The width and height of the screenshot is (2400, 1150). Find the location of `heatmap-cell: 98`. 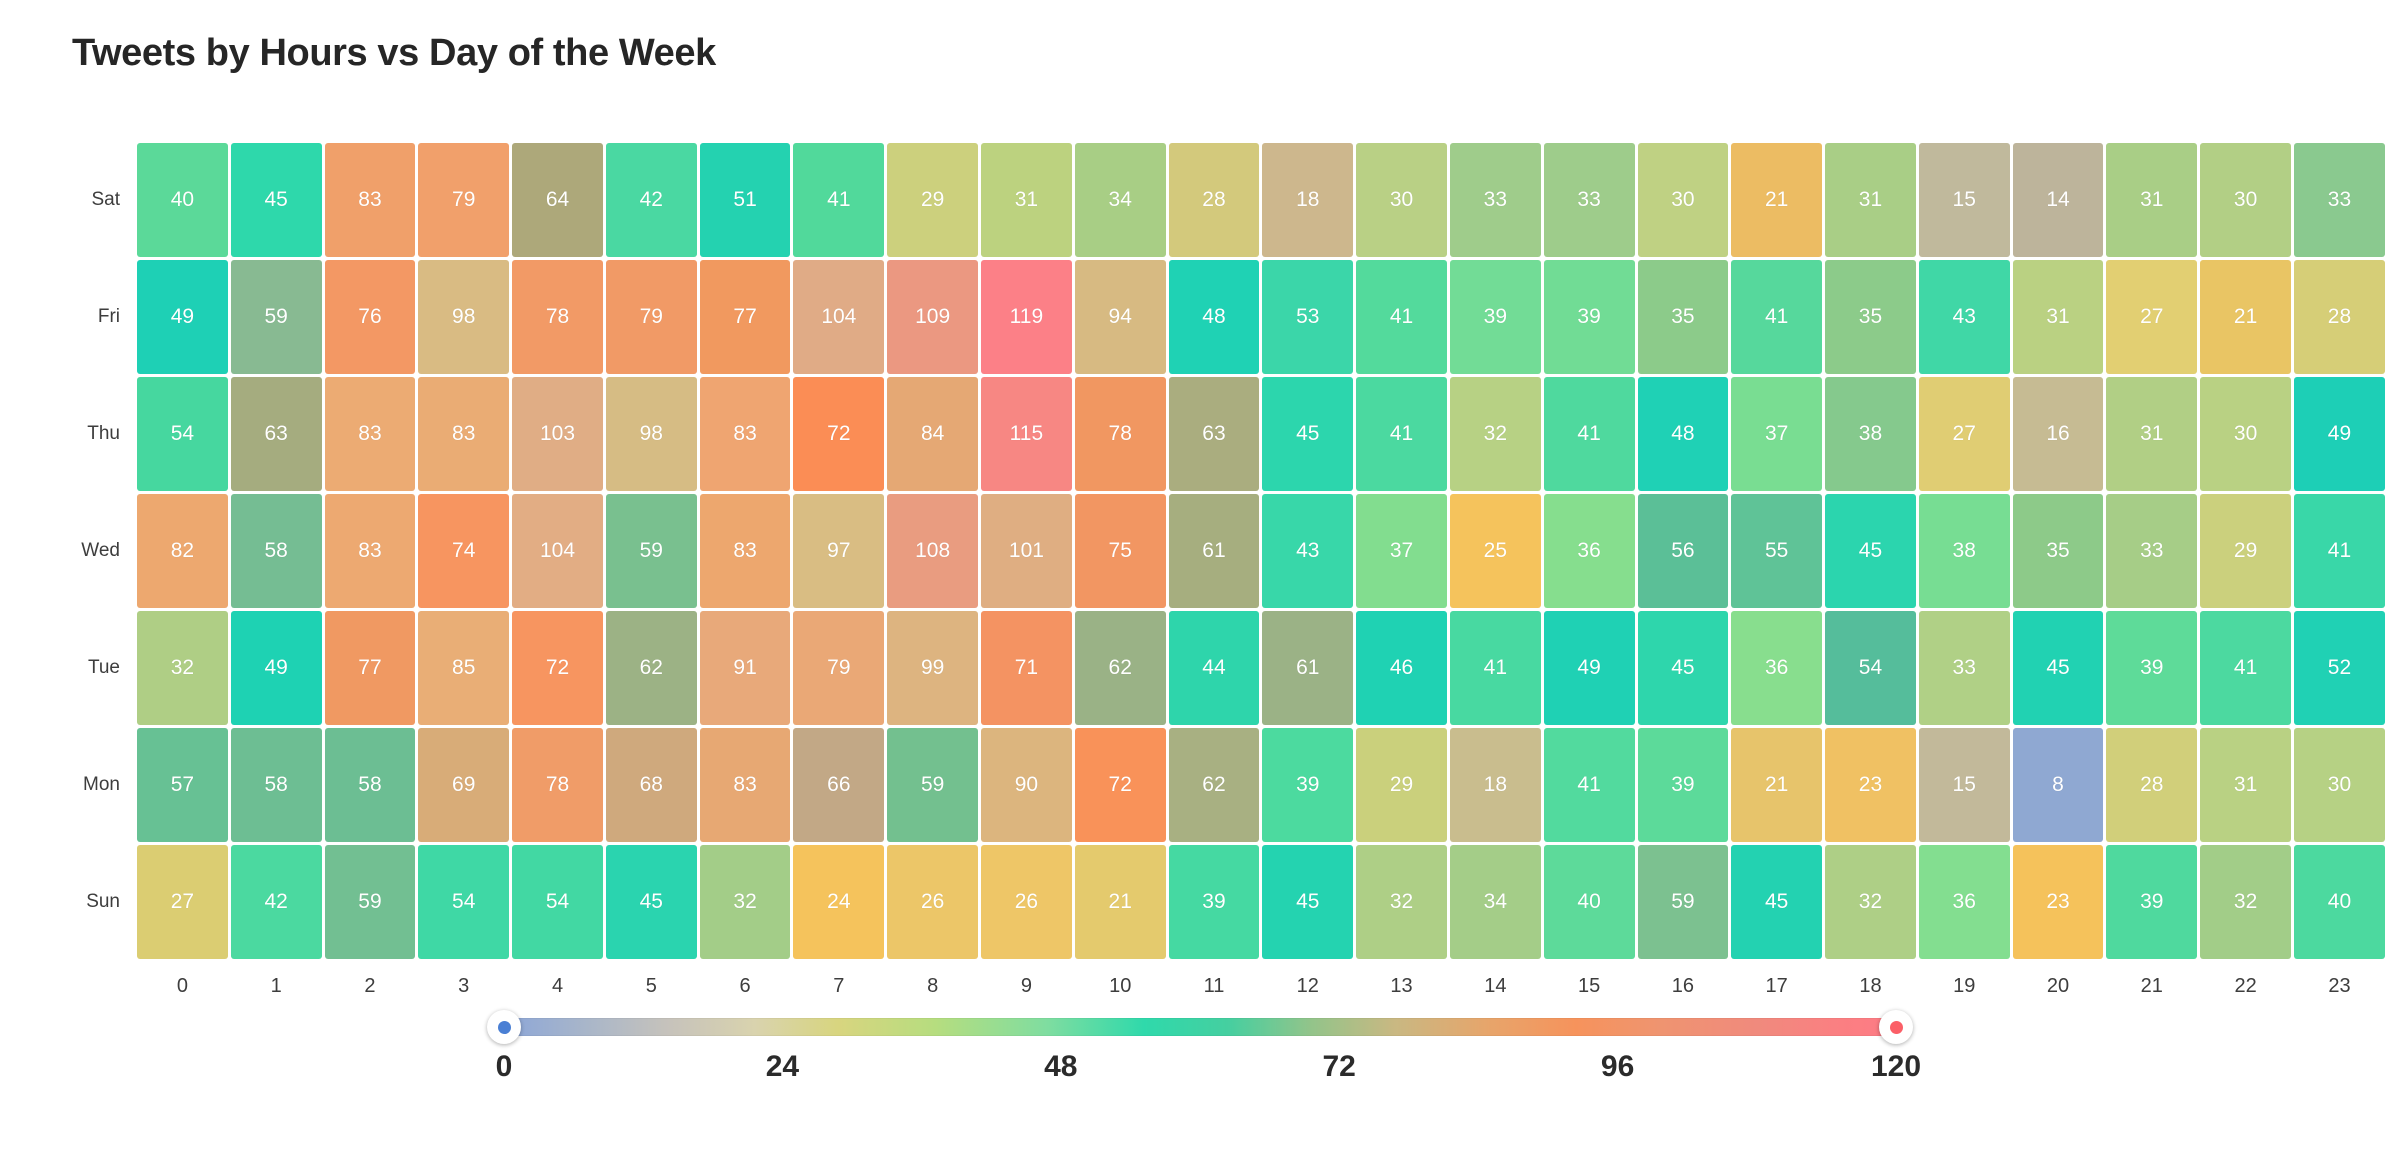

heatmap-cell: 98 is located at coordinates (464, 317).